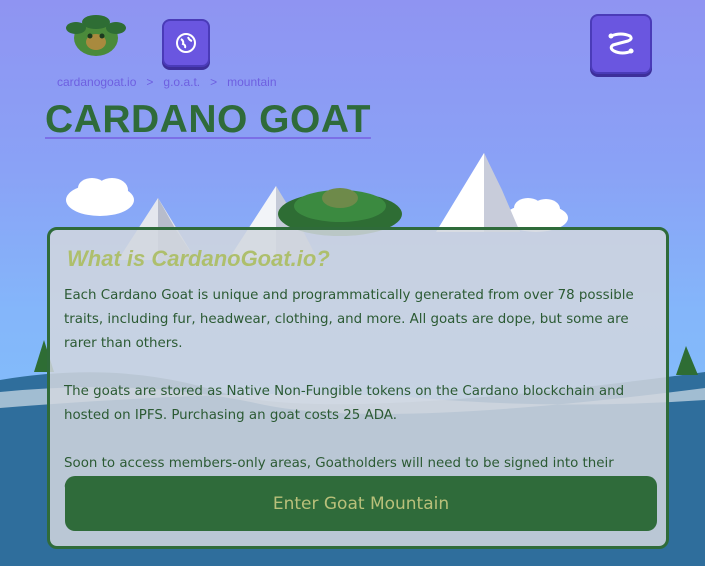  What do you see at coordinates (251, 82) in the screenshot?
I see `breadcrumb-current-mountain: mountain` at bounding box center [251, 82].